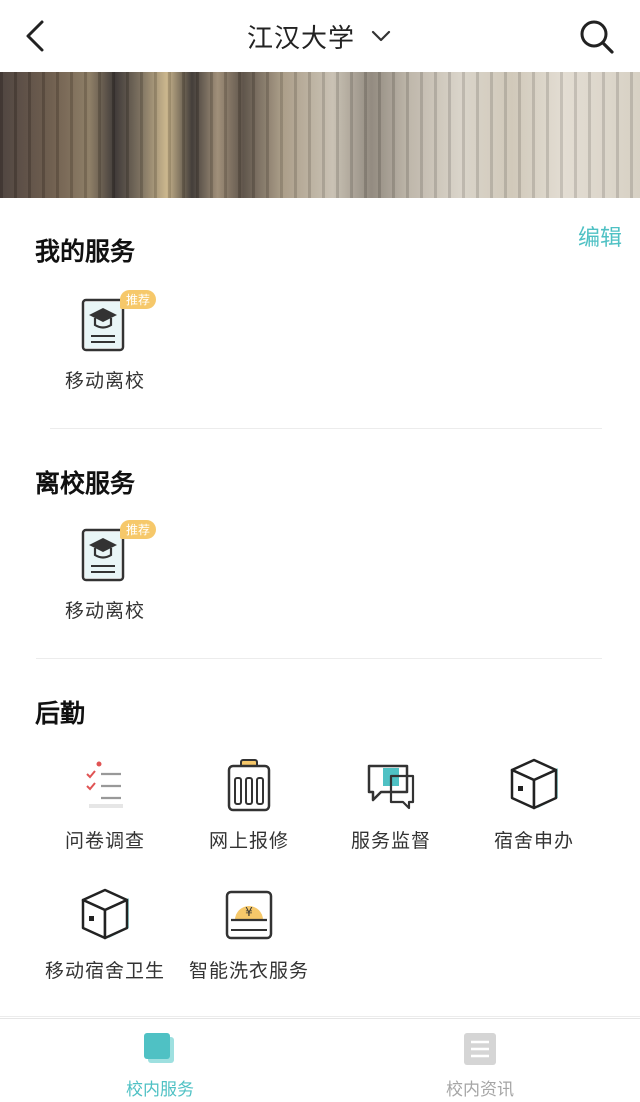 This screenshot has height=1102, width=640. I want to click on page-title: 江汉大学, so click(300, 38).